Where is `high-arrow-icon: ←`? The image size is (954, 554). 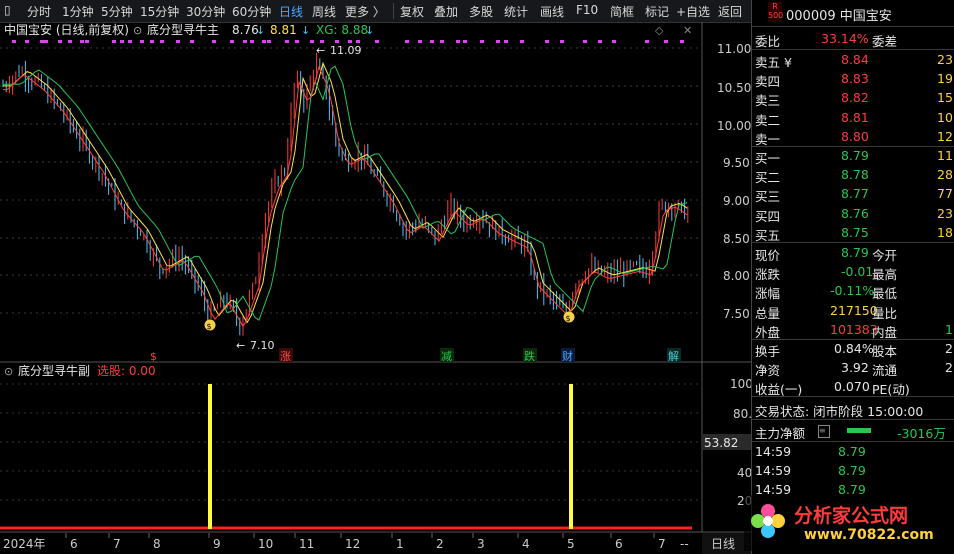
high-arrow-icon: ← is located at coordinates (320, 50).